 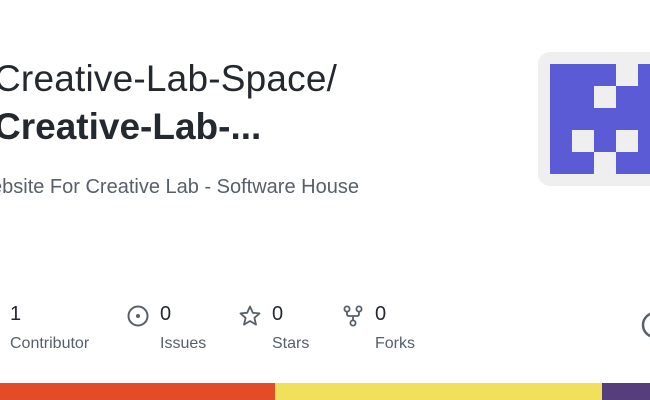 What do you see at coordinates (291, 343) in the screenshot?
I see `stars-label: Stars` at bounding box center [291, 343].